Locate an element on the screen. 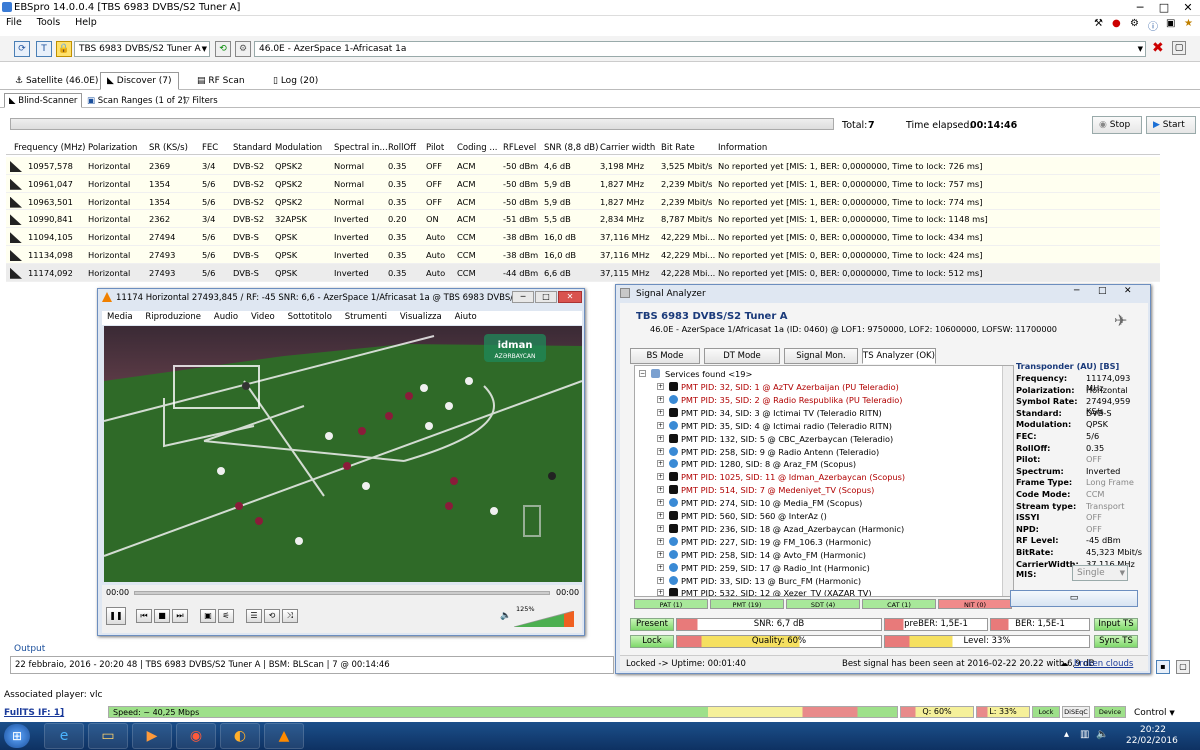 The image size is (1200, 750). column-header-rolloff: RollOff is located at coordinates (402, 148).